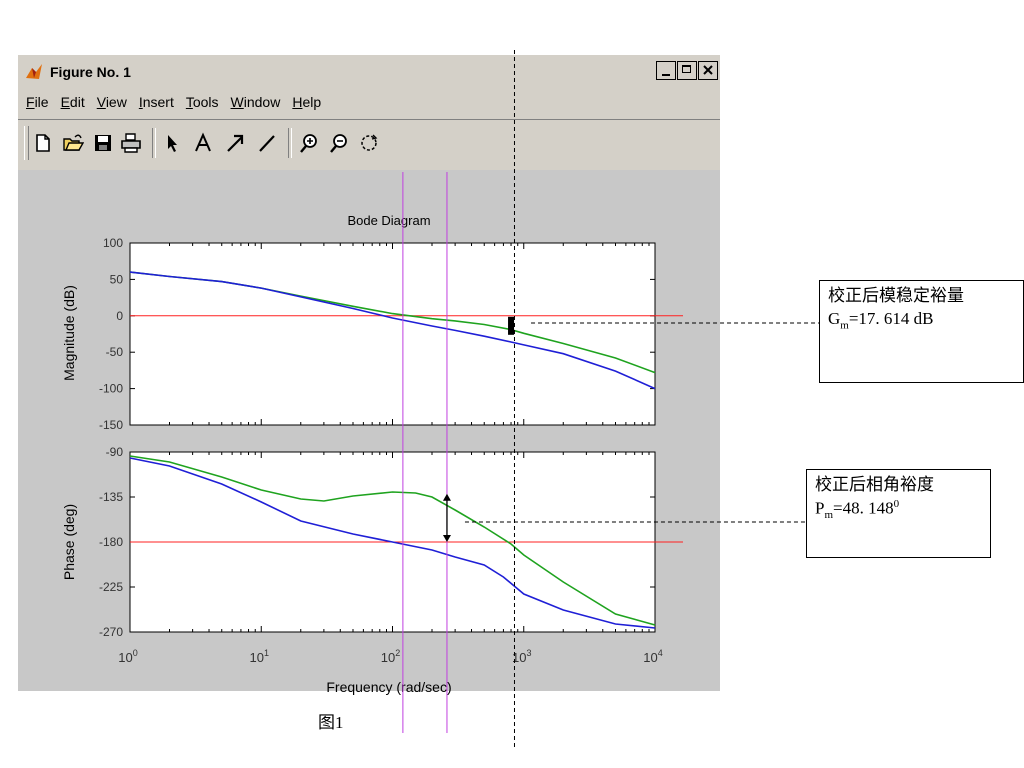  Describe the element at coordinates (127, 656) in the screenshot. I see `x-tick-label: 100` at that location.